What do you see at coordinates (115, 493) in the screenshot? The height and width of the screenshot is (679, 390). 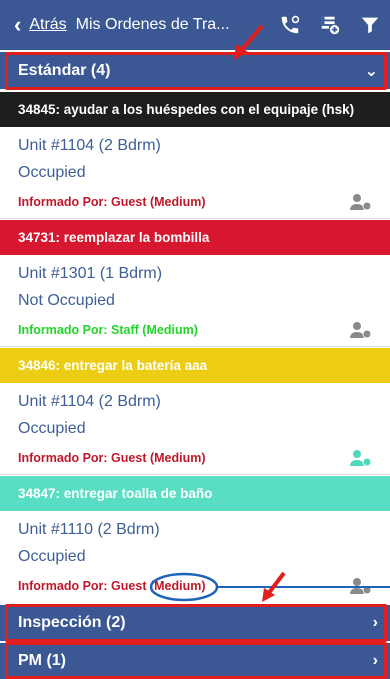 I see `work-order-title: 34847: entregar toalla de baño` at bounding box center [115, 493].